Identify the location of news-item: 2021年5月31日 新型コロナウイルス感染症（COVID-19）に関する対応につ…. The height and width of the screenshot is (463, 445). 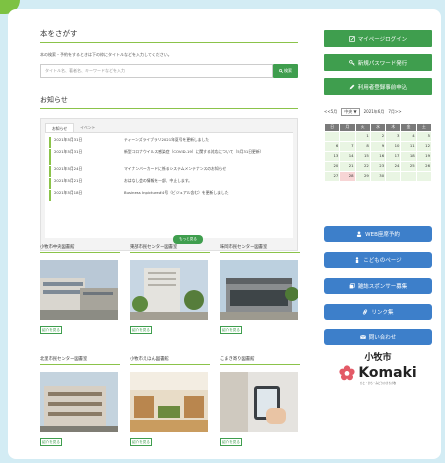
(169, 157).